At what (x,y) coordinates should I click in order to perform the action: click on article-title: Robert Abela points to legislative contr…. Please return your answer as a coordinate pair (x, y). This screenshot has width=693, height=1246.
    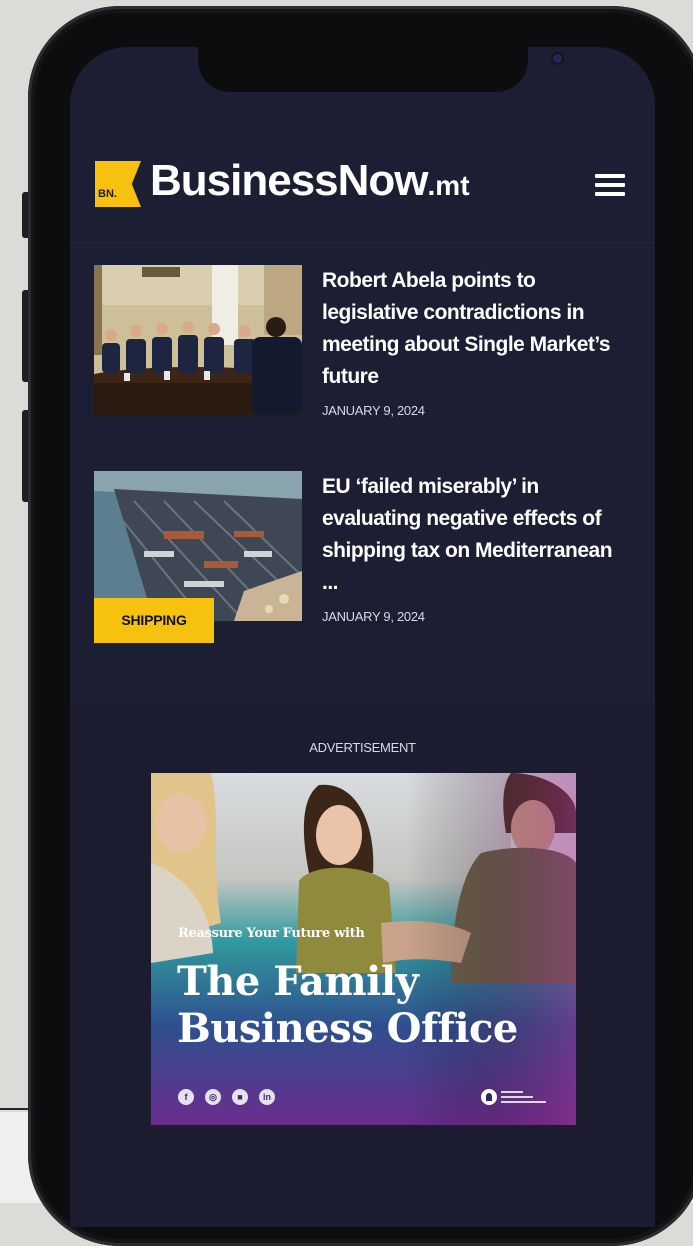
    Looking at the image, I should click on (472, 329).